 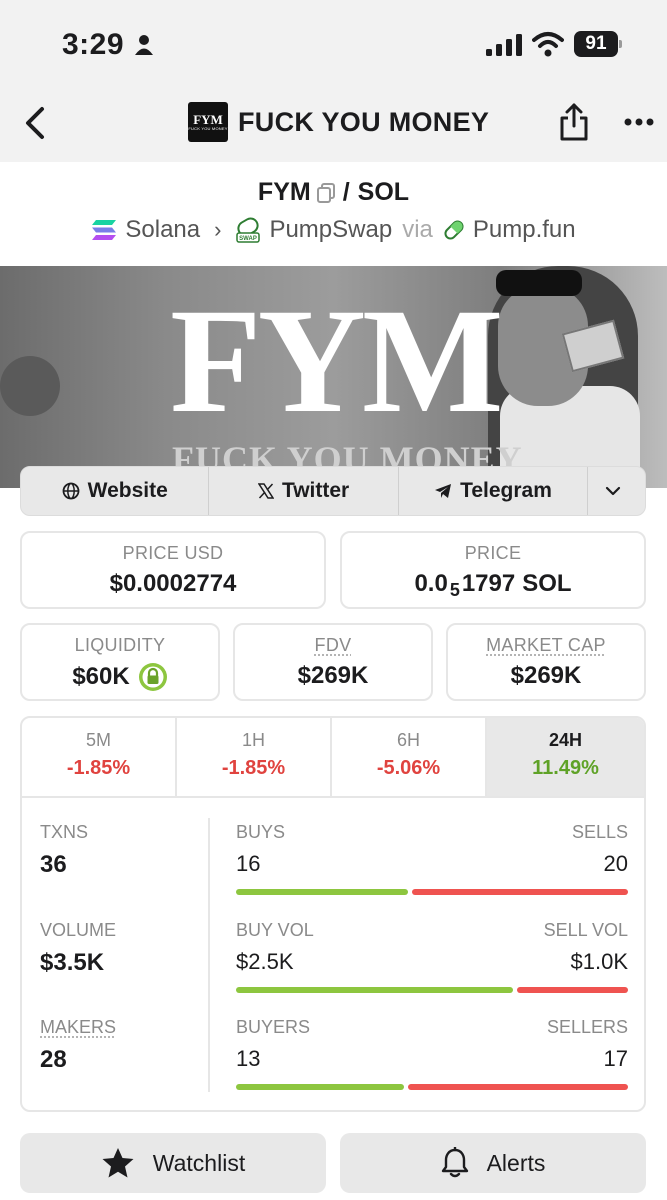 I want to click on market-cap-label: MARKET CAP, so click(x=546, y=645).